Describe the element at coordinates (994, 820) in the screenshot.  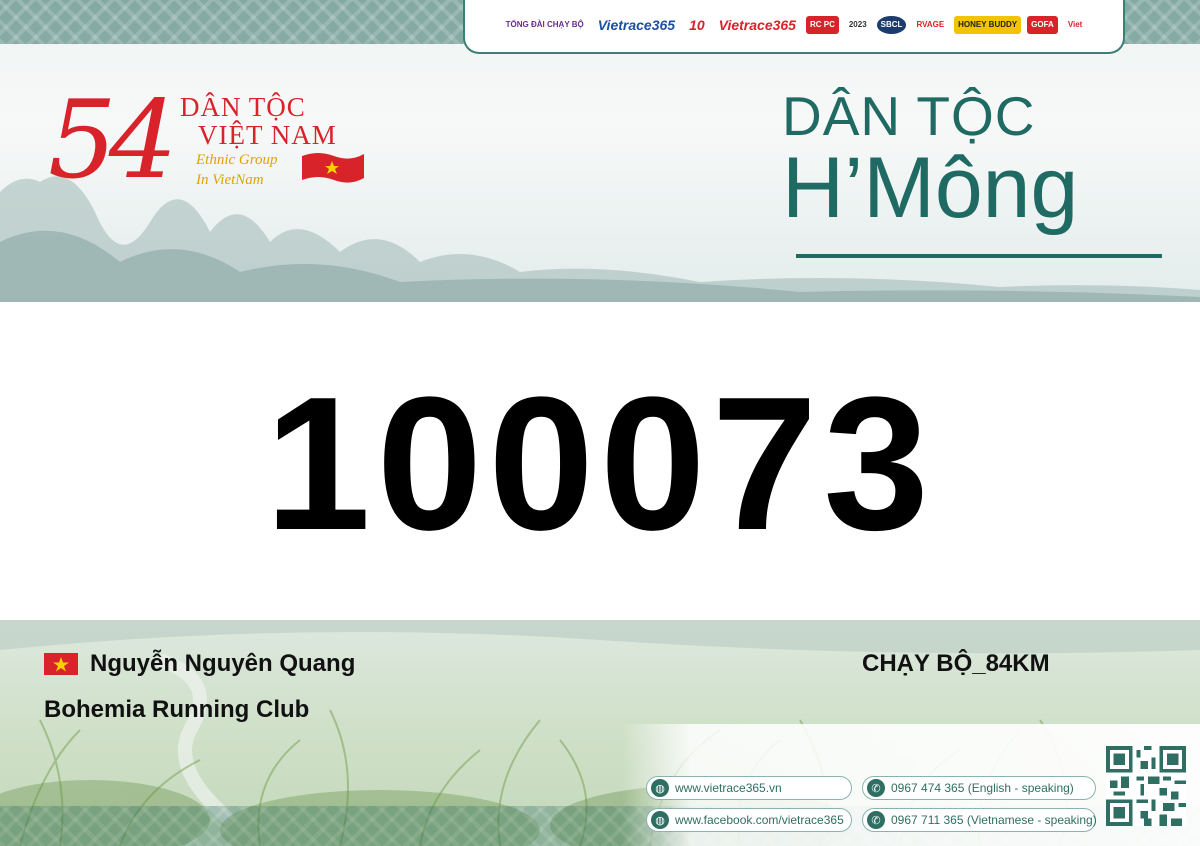
I see `phone-vietnamese-text: 0967 711 365 (Vietnamese - speaking)` at that location.